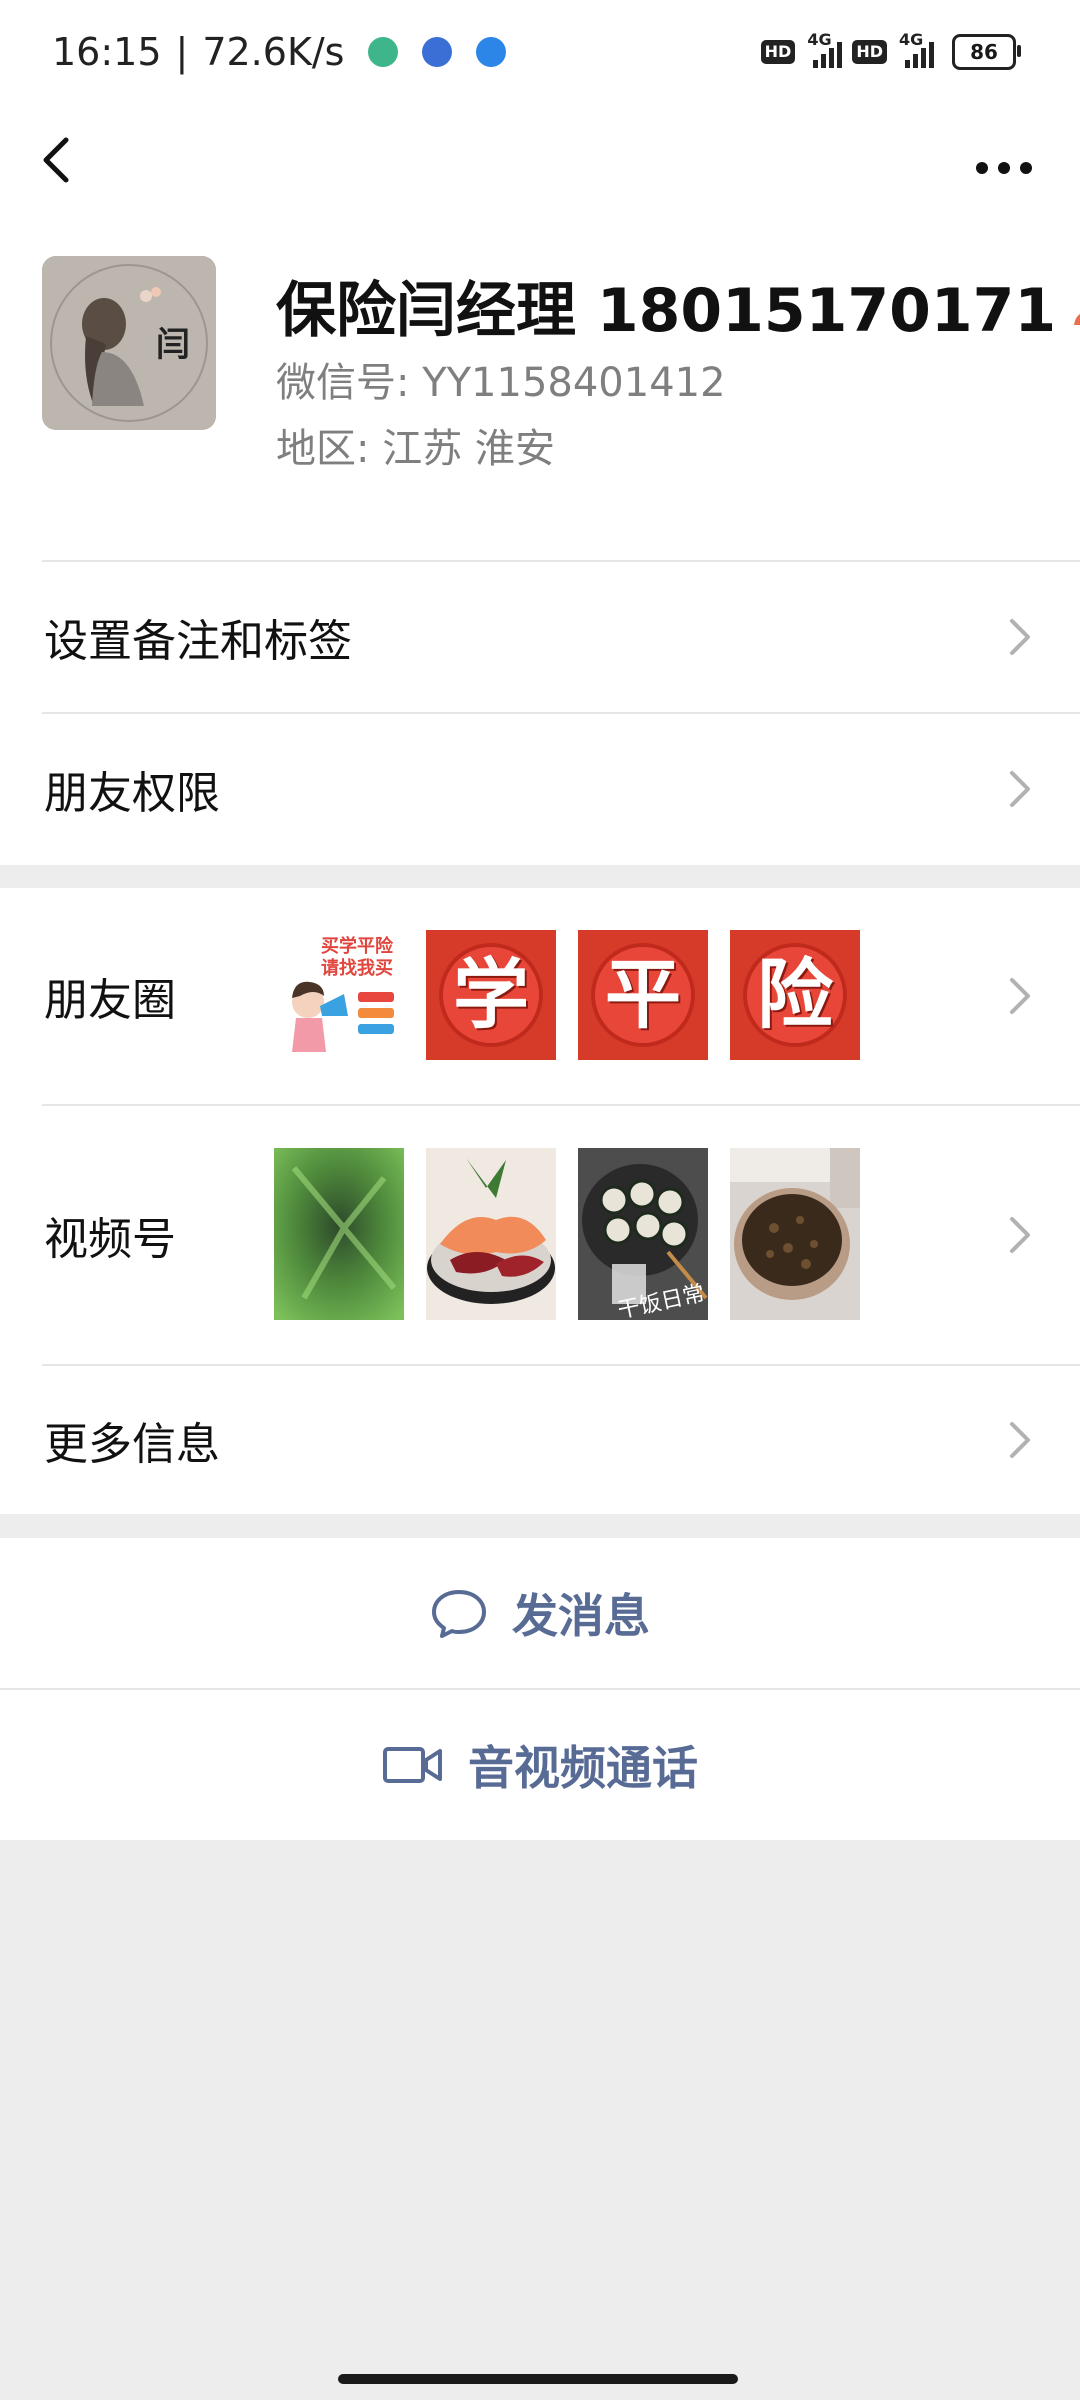 The image size is (1080, 2400). I want to click on video-call-button: 音视频通话, so click(540, 1765).